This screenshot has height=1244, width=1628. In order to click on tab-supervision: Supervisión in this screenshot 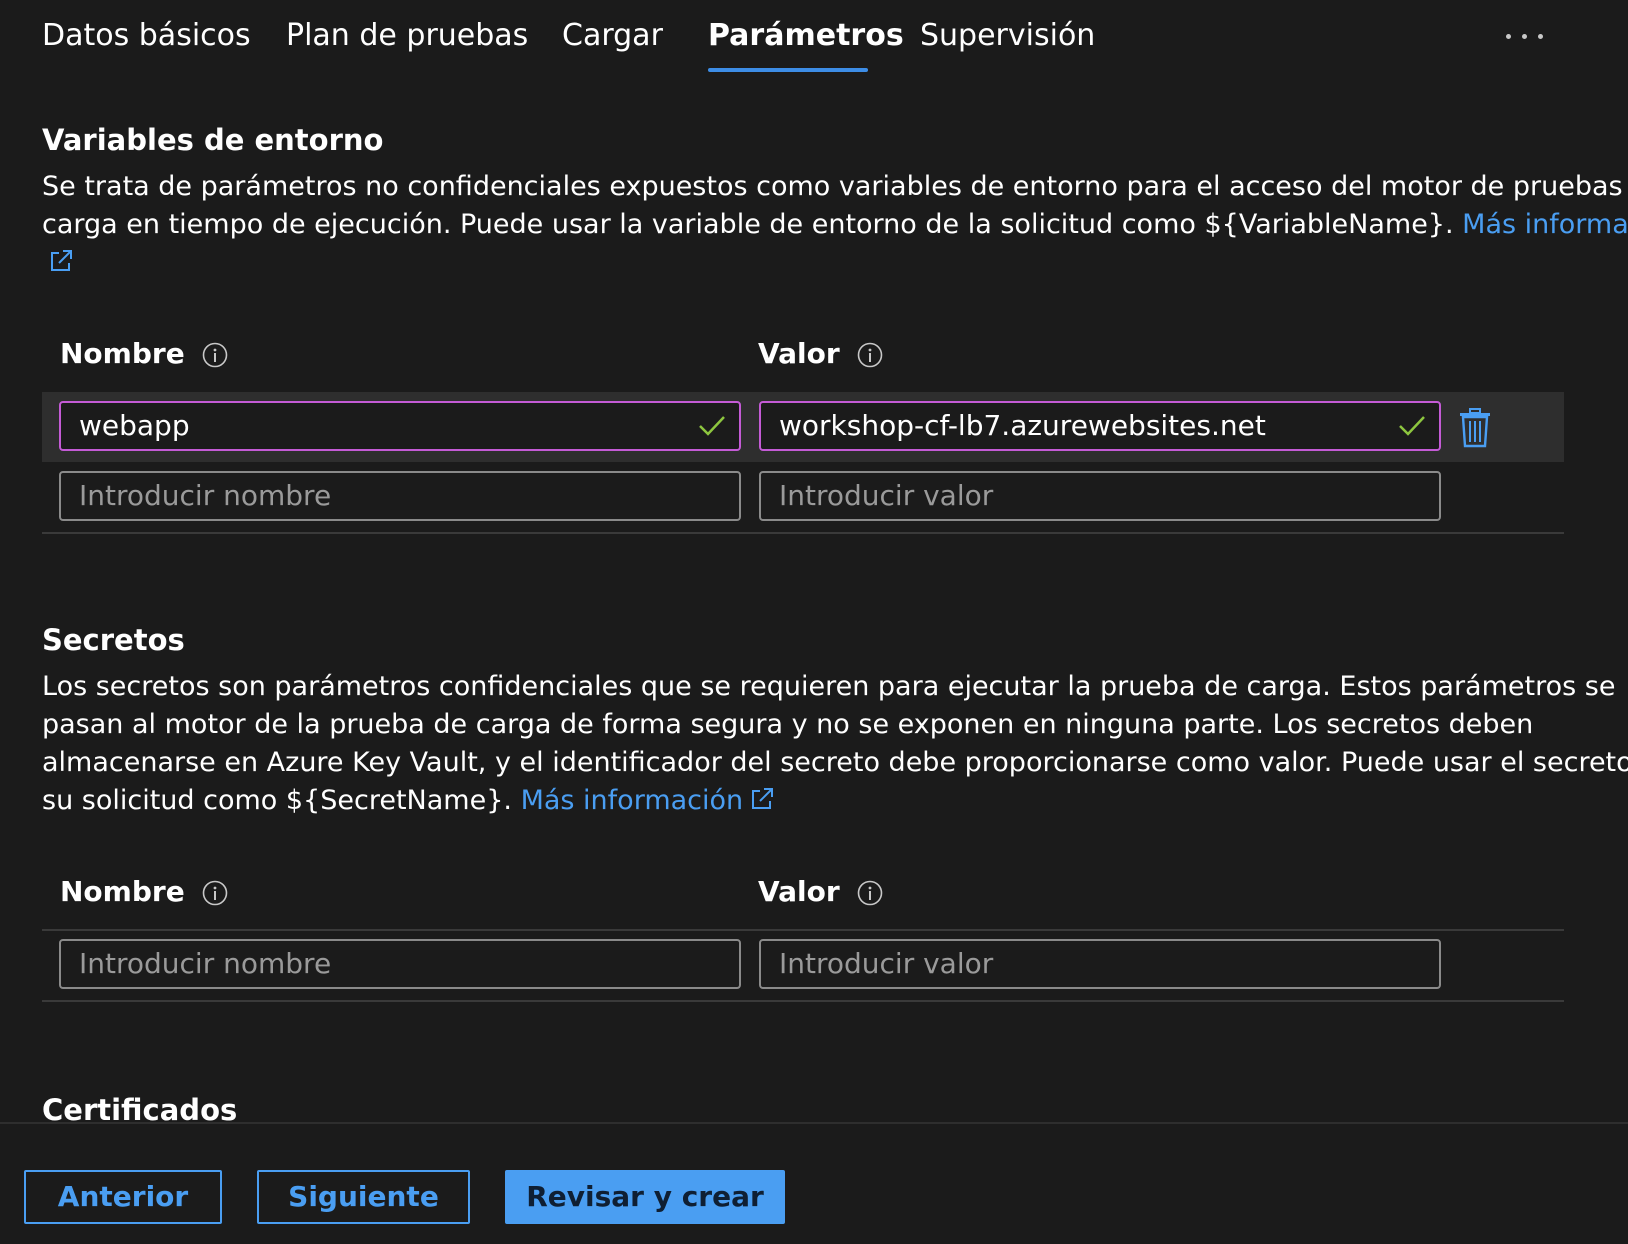, I will do `click(1007, 36)`.